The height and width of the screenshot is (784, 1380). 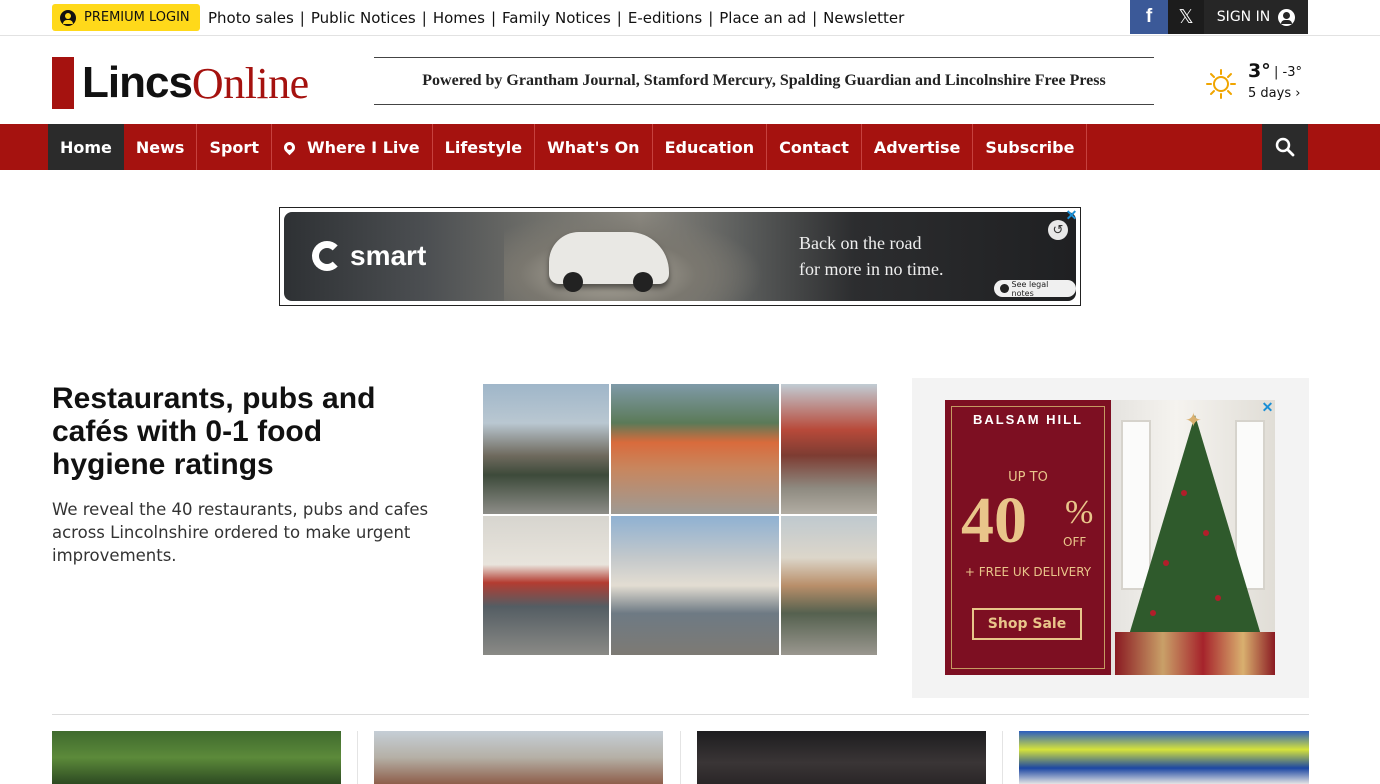 What do you see at coordinates (665, 18) in the screenshot?
I see `link-e-editions: E-editions` at bounding box center [665, 18].